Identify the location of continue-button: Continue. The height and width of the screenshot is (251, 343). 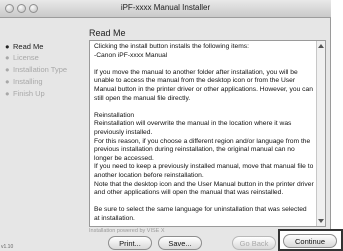
(310, 241).